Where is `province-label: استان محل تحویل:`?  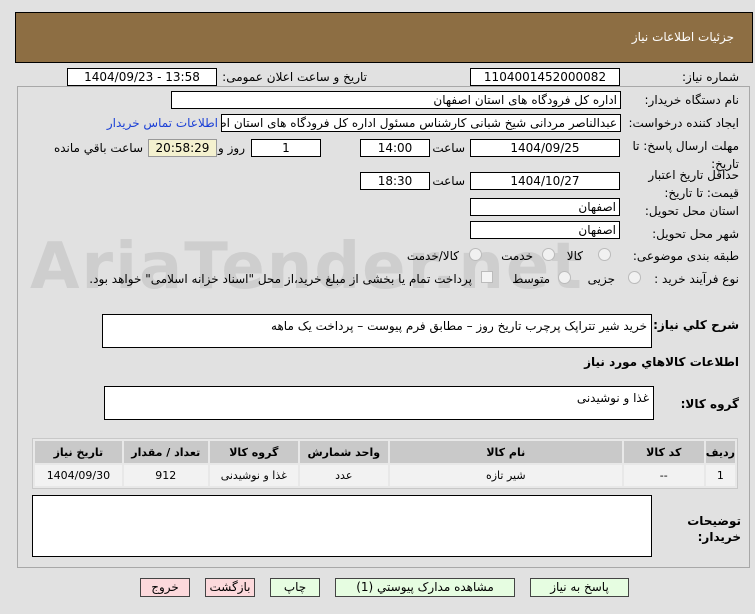
province-label: استان محل تحویل: is located at coordinates (691, 211).